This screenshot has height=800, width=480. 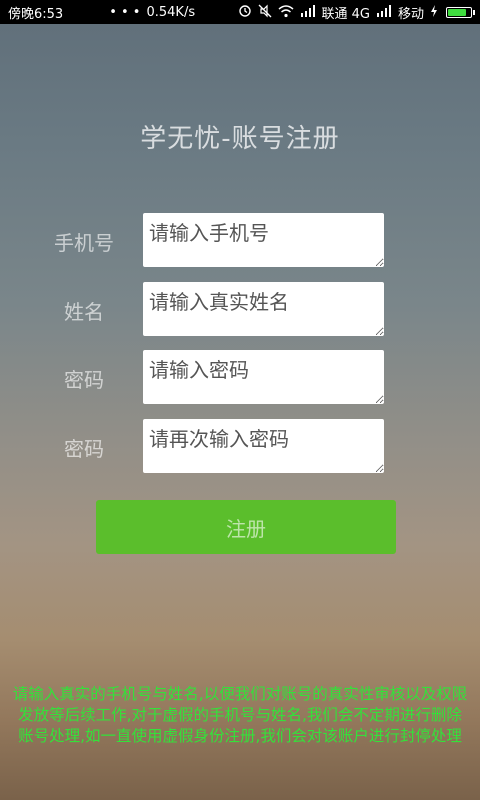 What do you see at coordinates (263, 309) in the screenshot?
I see `name-input` at bounding box center [263, 309].